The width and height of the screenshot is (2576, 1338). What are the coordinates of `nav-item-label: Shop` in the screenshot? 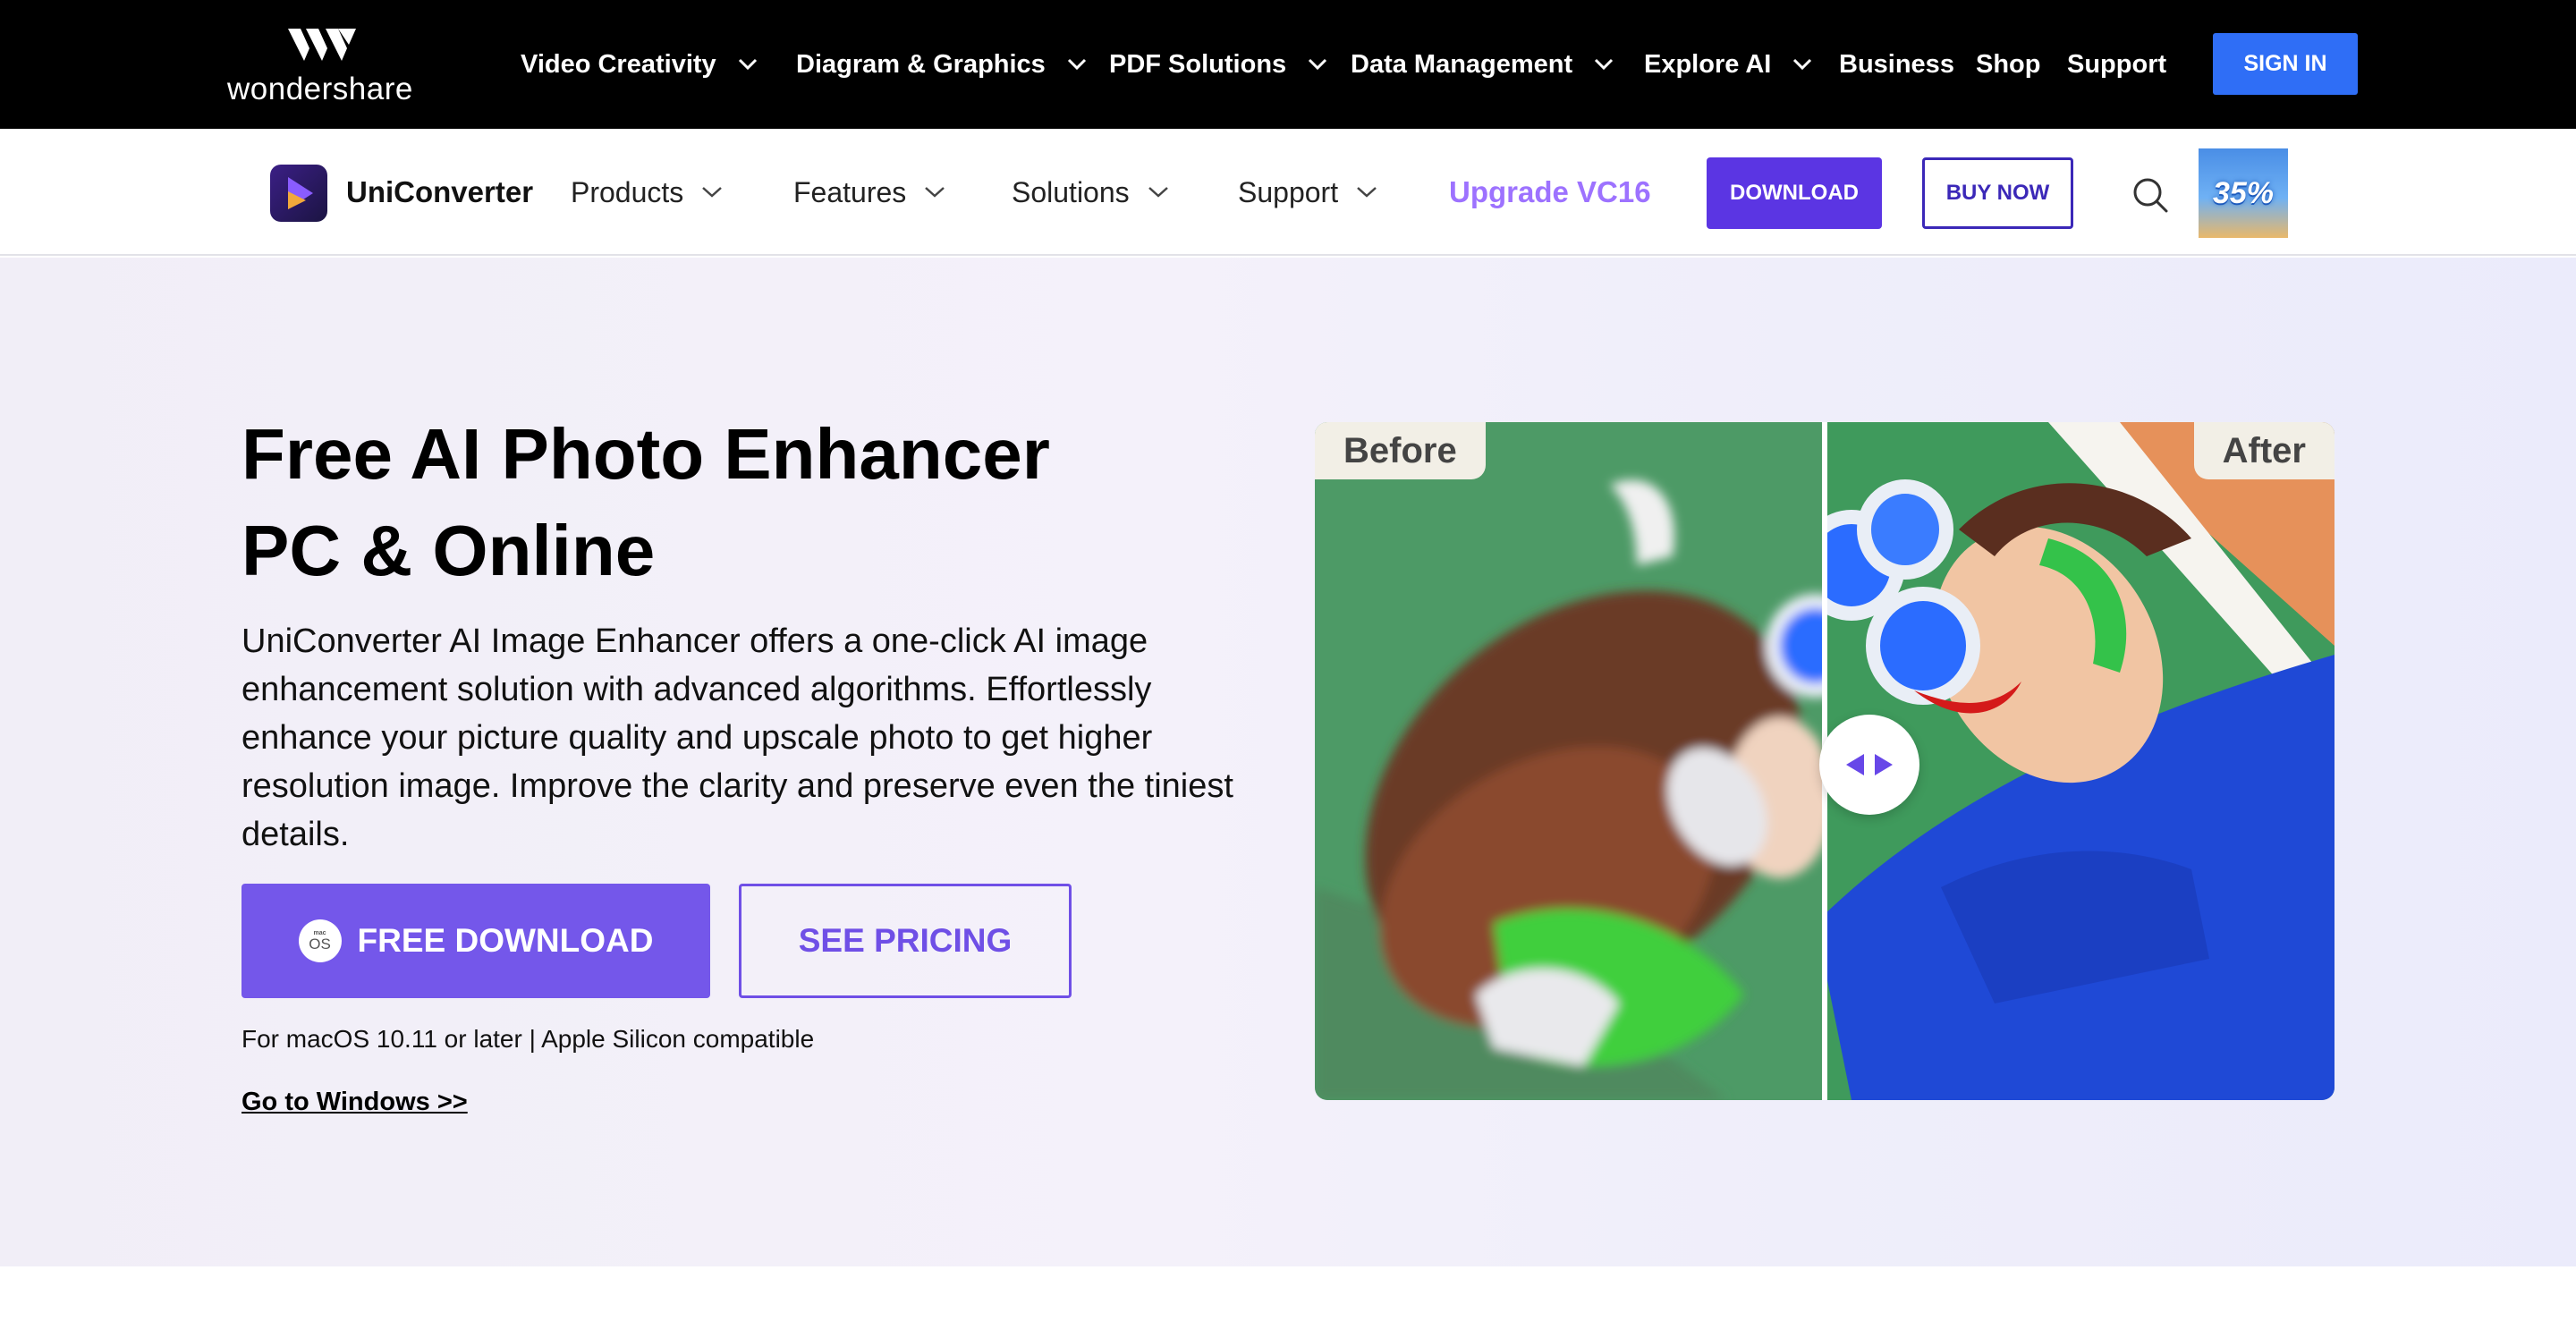 It's located at (2008, 64).